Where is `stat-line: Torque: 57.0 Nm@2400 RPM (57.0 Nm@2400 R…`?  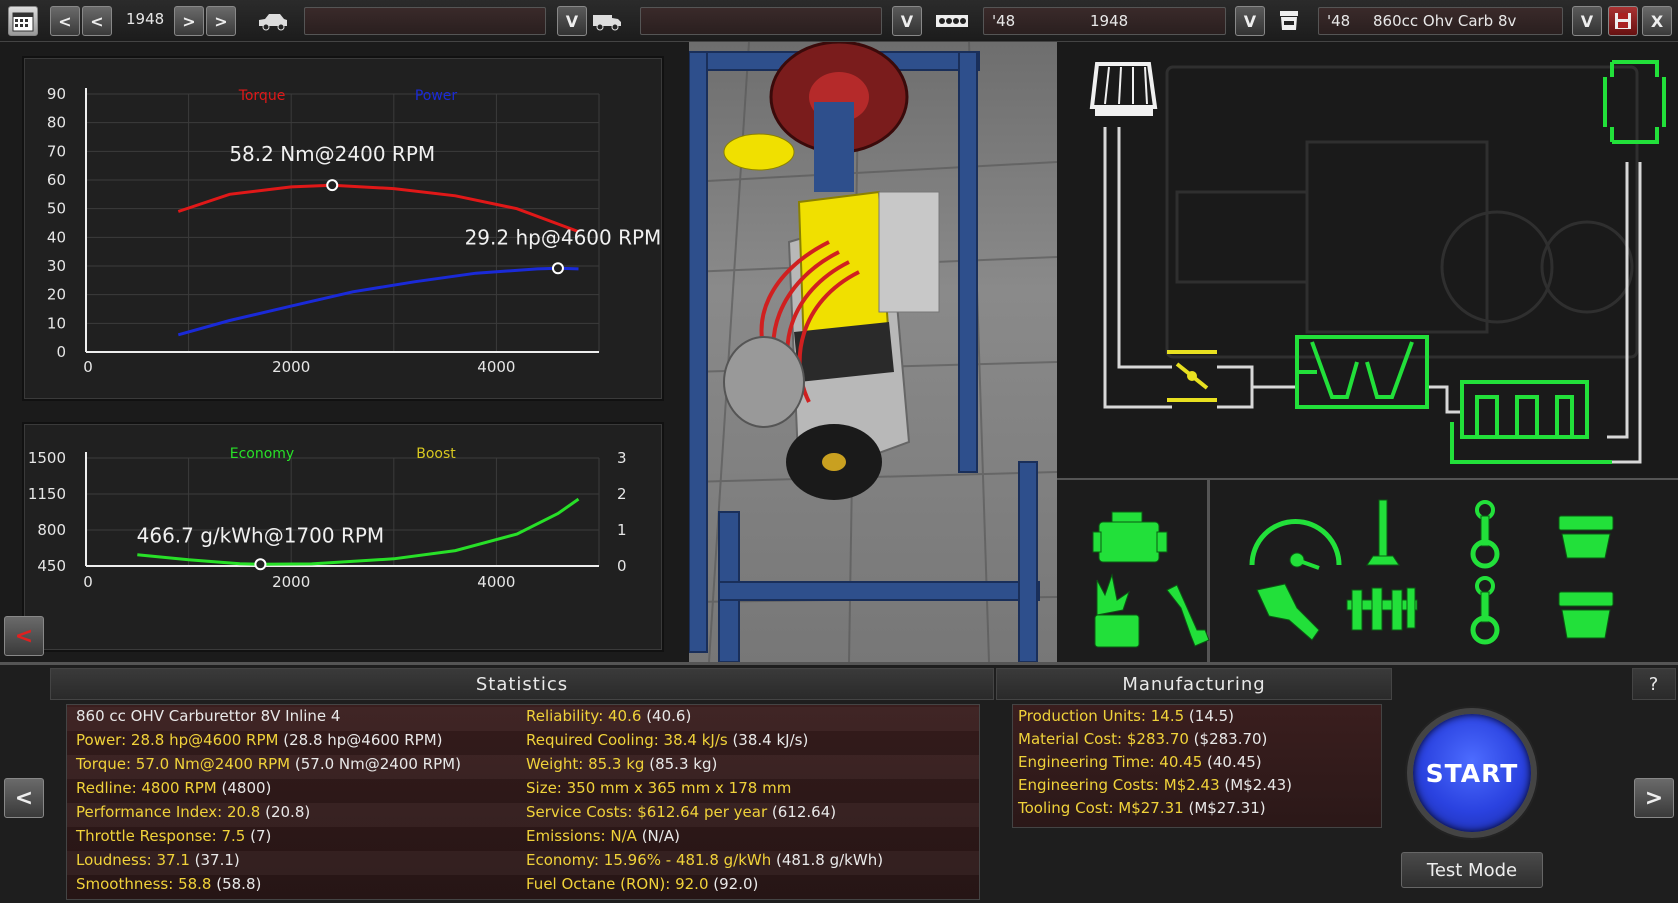 stat-line: Torque: 57.0 Nm@2400 RPM (57.0 Nm@2400 R… is located at coordinates (268, 764).